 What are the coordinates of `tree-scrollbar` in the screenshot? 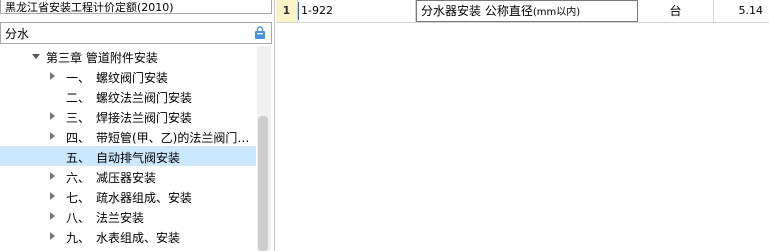 It's located at (264, 148).